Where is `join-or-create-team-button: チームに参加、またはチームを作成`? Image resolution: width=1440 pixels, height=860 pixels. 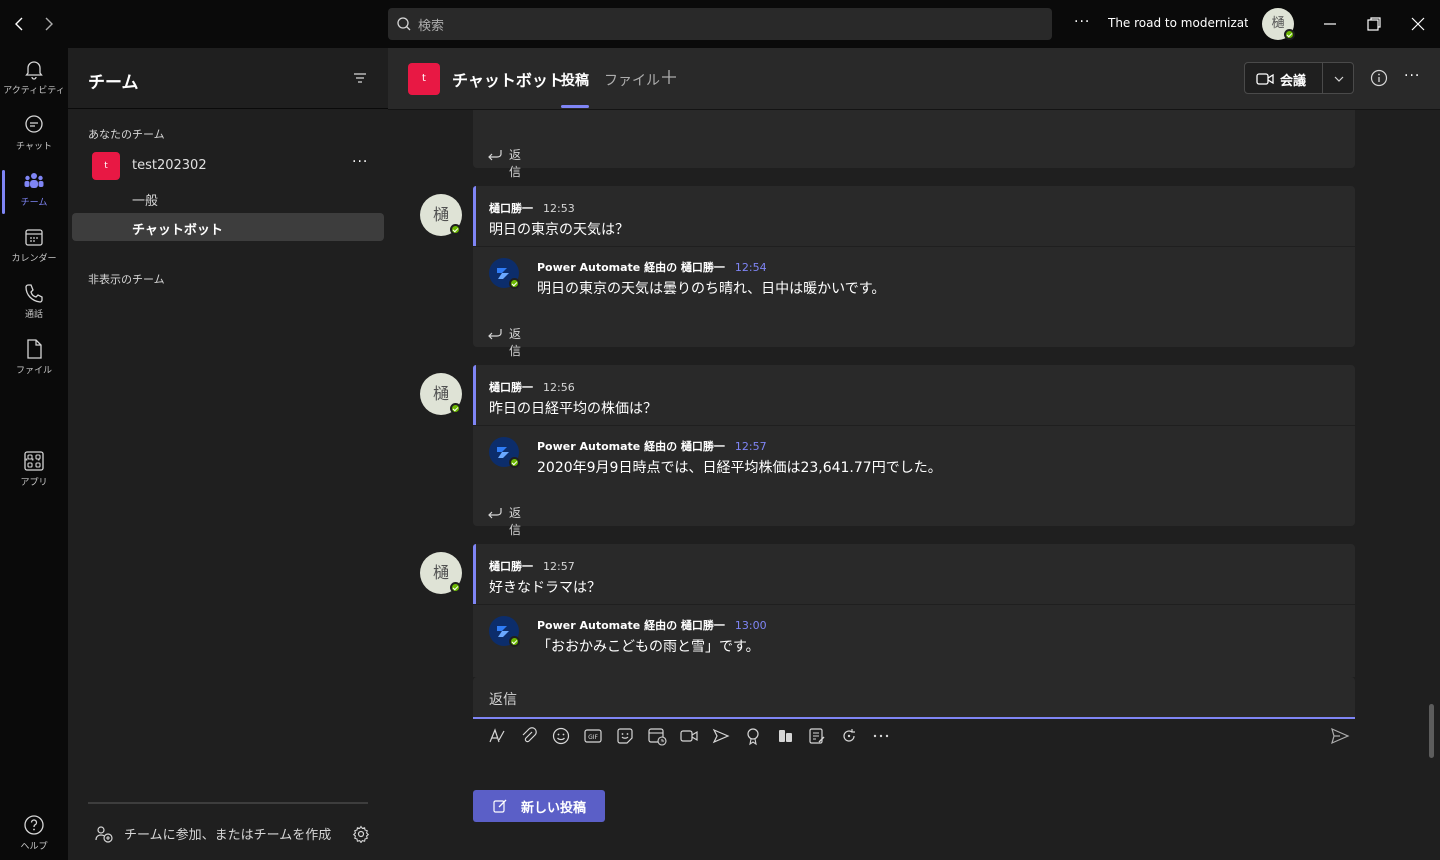
join-or-create-team-button: チームに参加、またはチームを作成 is located at coordinates (232, 833).